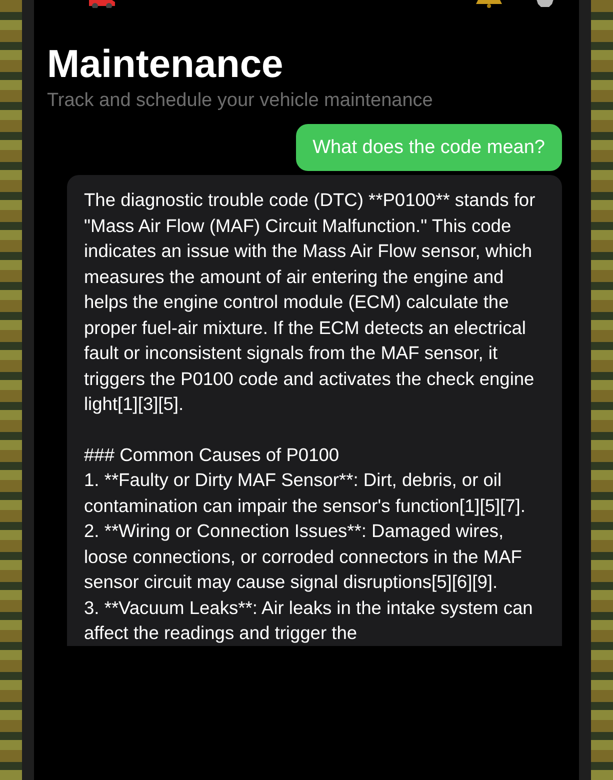  I want to click on page-title: Maintenance, so click(165, 65).